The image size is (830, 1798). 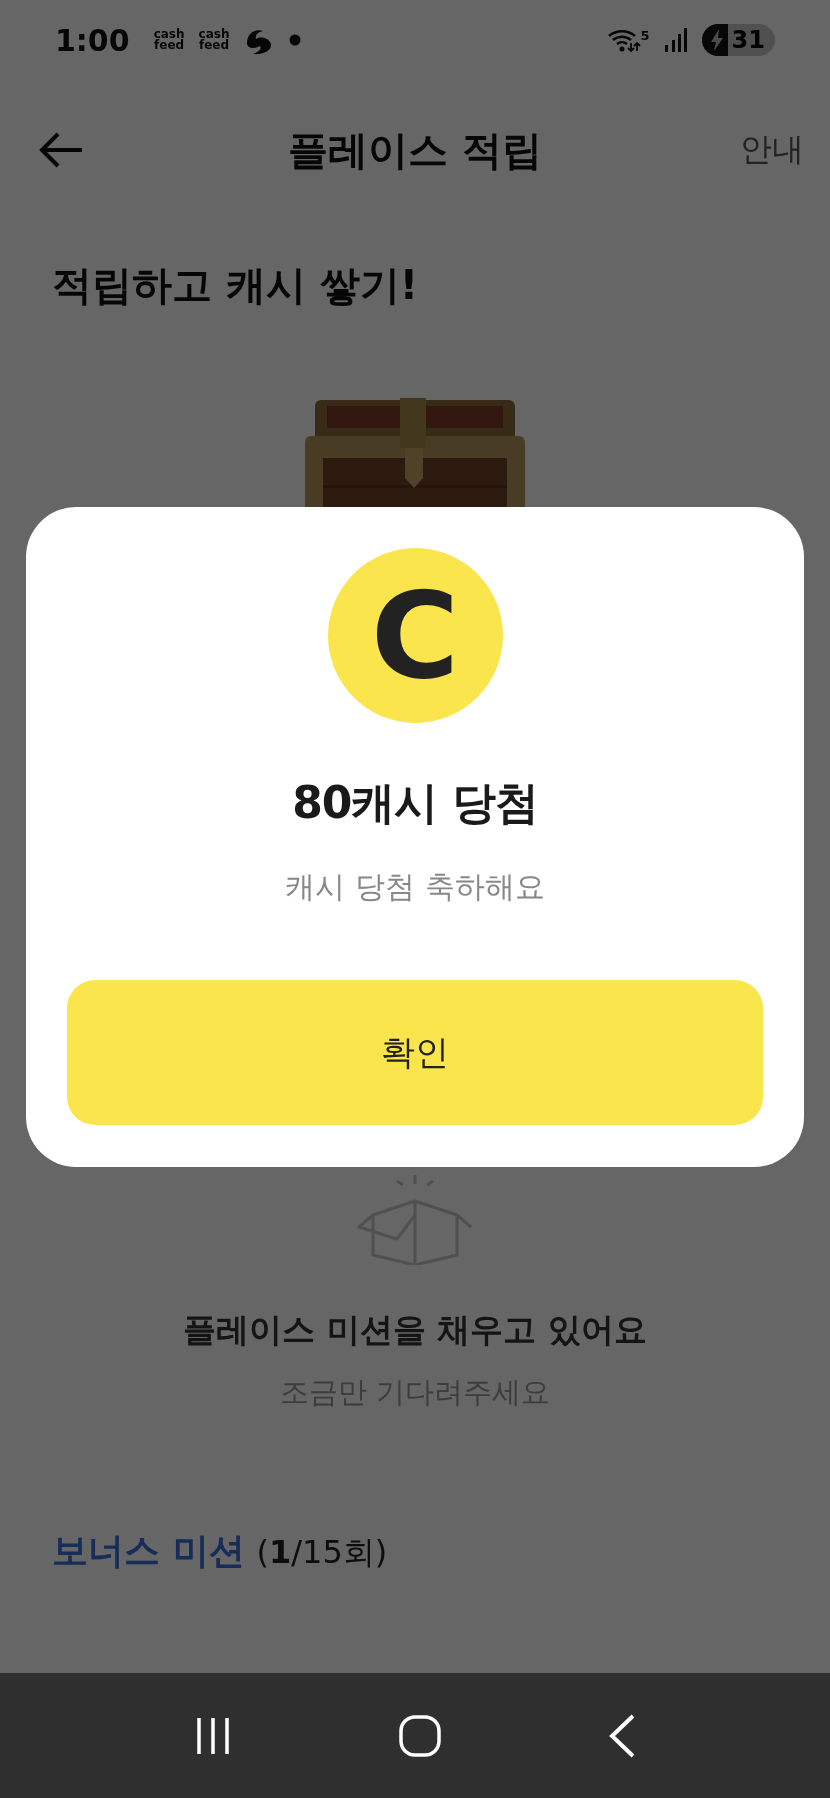 I want to click on wifi-label: 5, so click(x=645, y=35).